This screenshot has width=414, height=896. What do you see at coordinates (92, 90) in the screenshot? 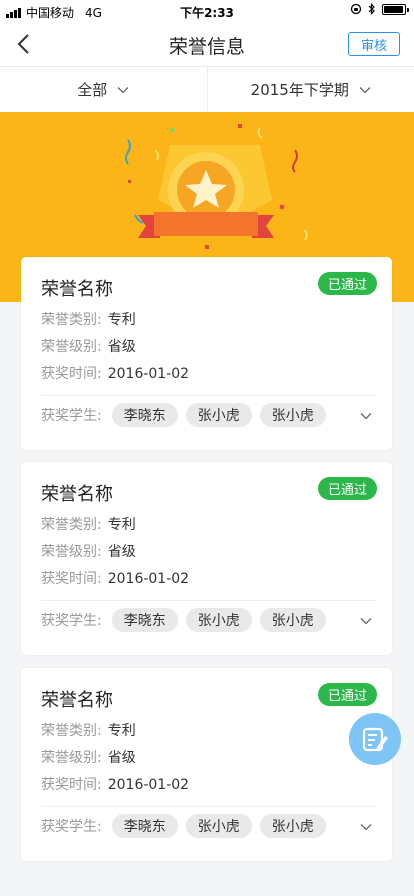
I see `category-filter-label: 全部` at bounding box center [92, 90].